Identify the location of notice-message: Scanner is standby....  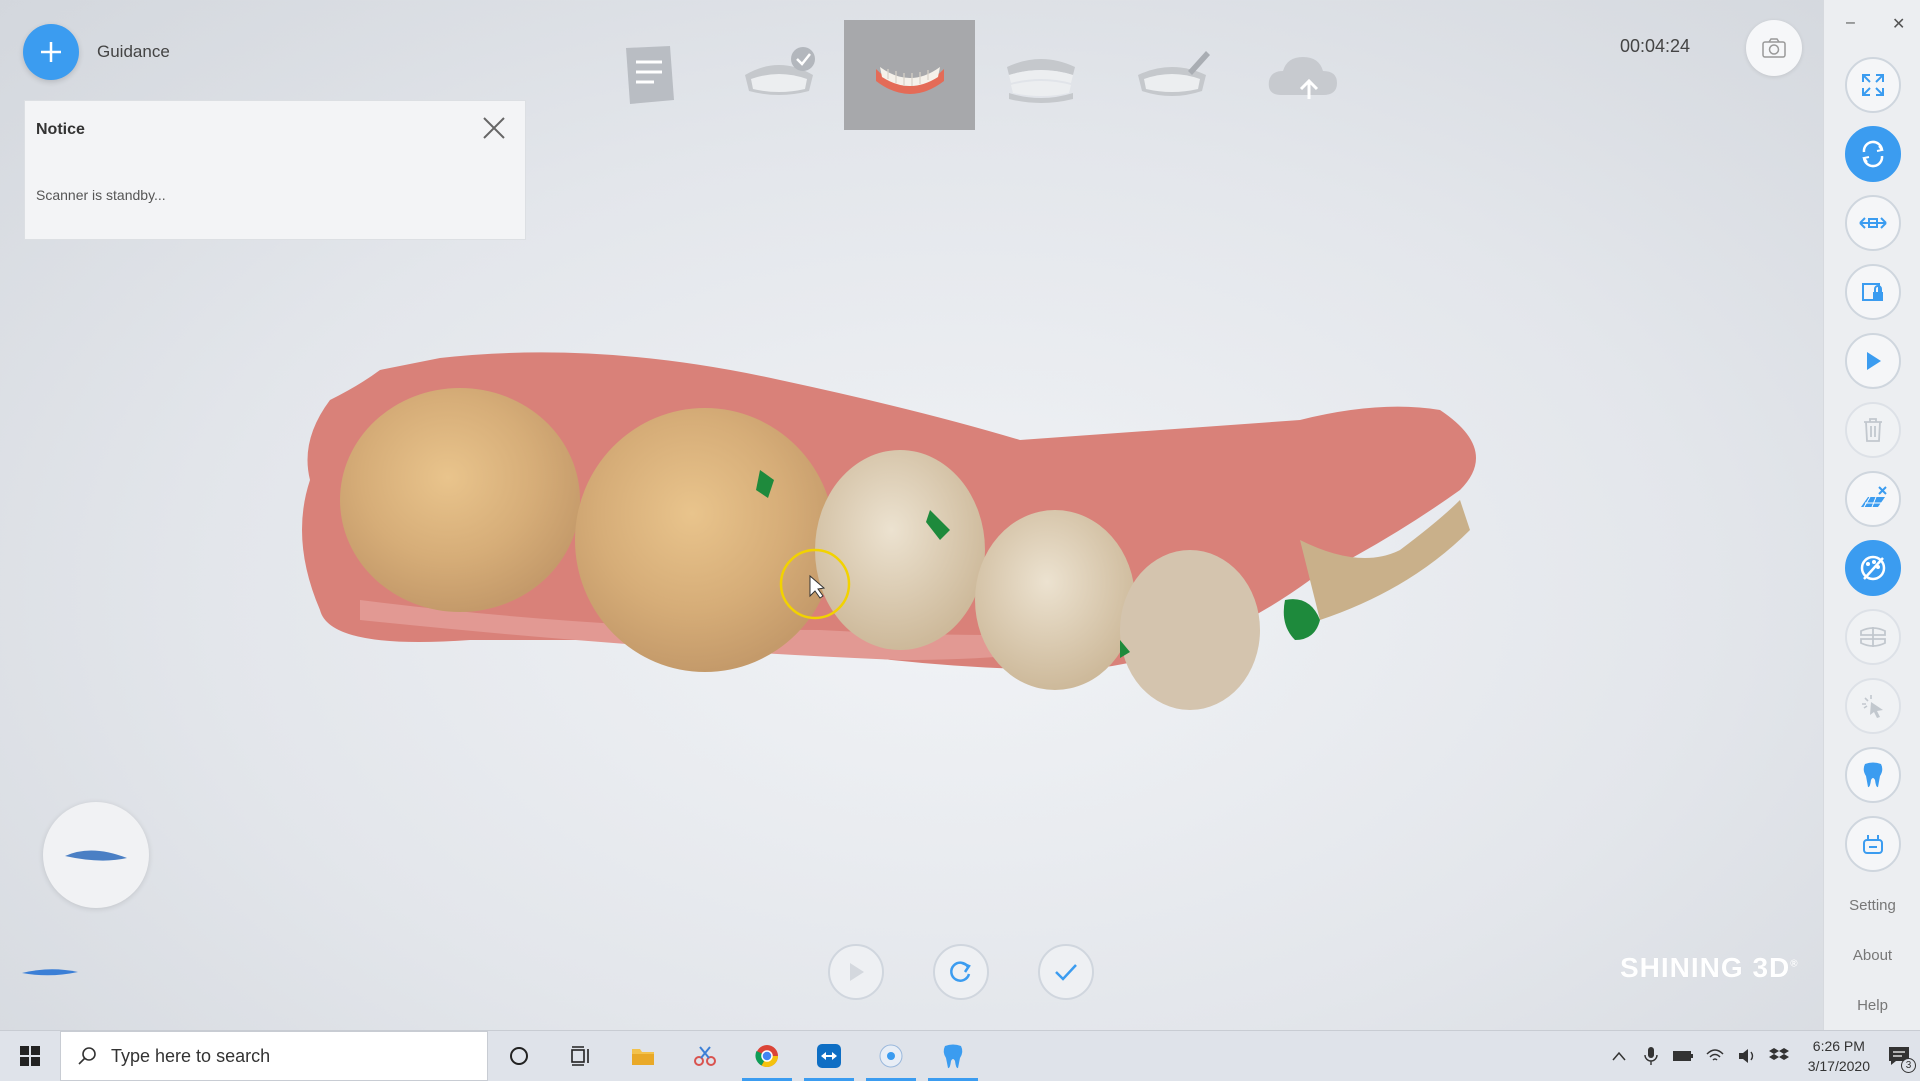
(101, 195).